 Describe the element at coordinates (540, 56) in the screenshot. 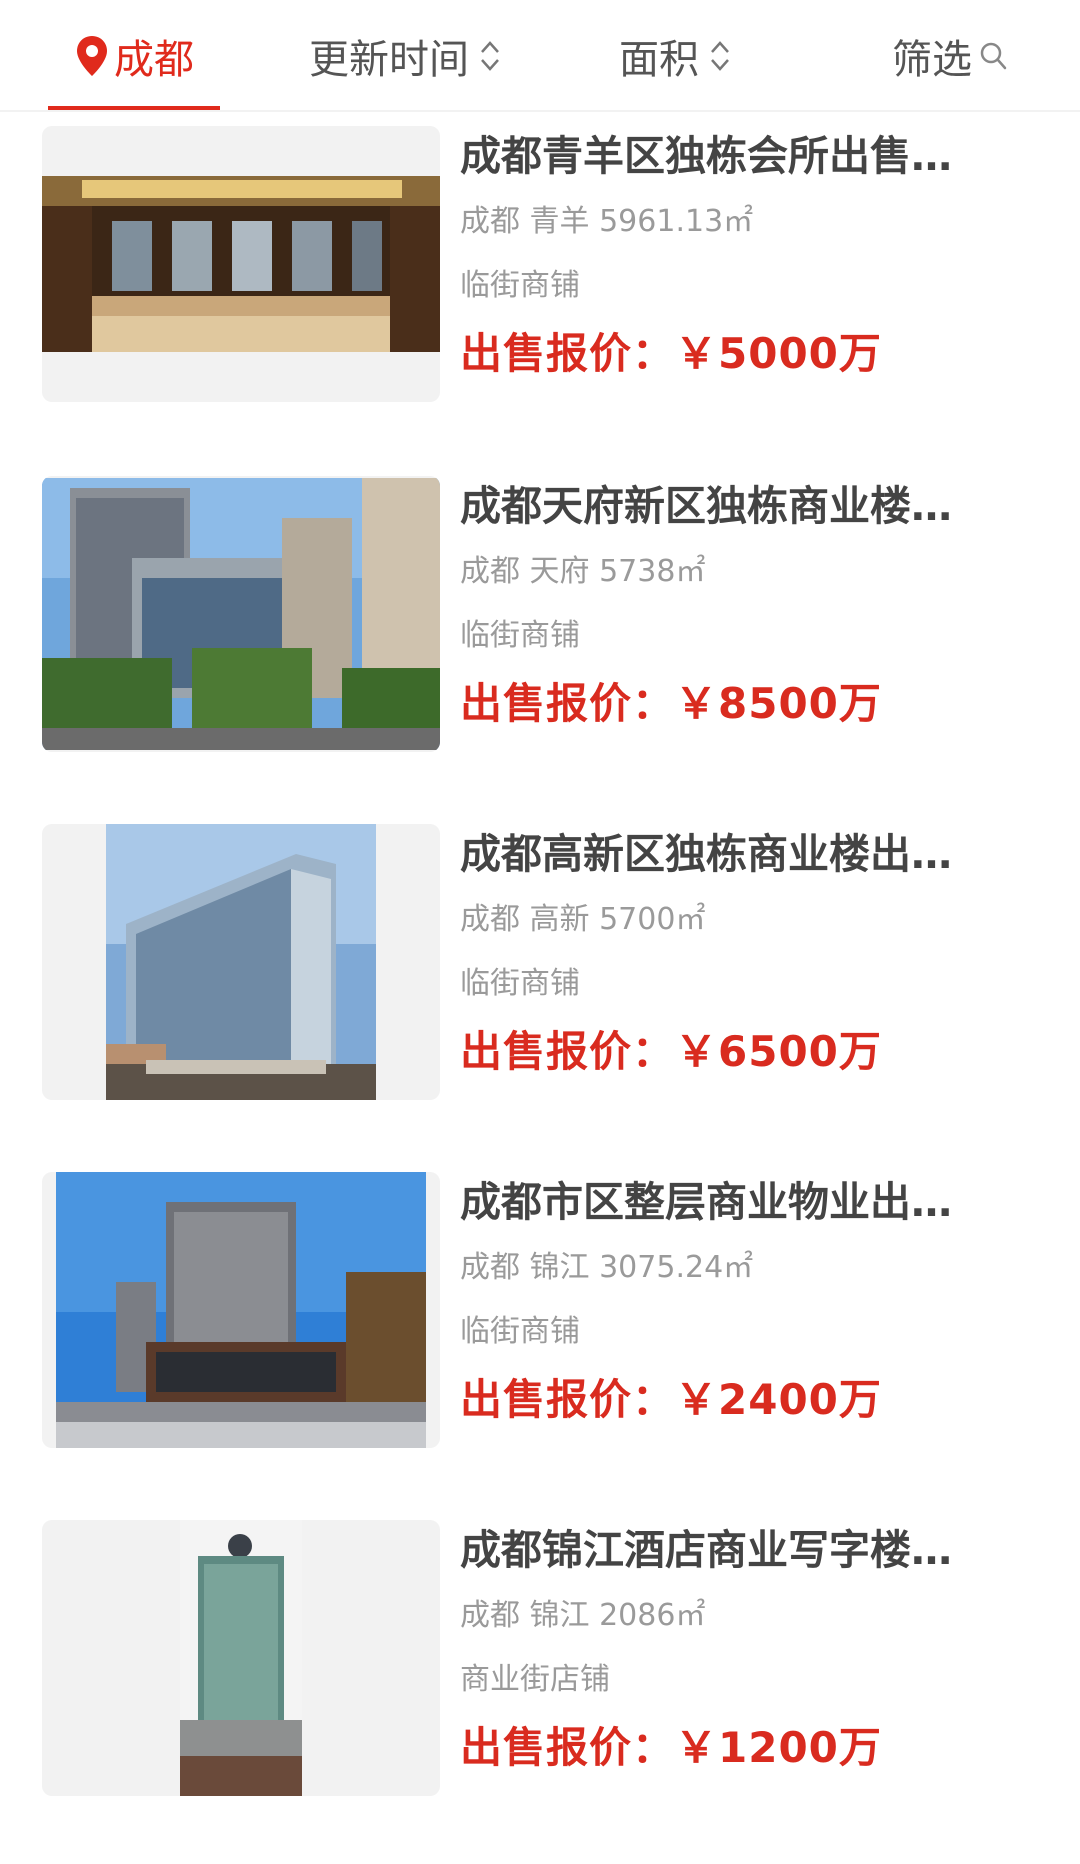

I see `filter-bar: 成都 更新时间 面积 筛选` at that location.